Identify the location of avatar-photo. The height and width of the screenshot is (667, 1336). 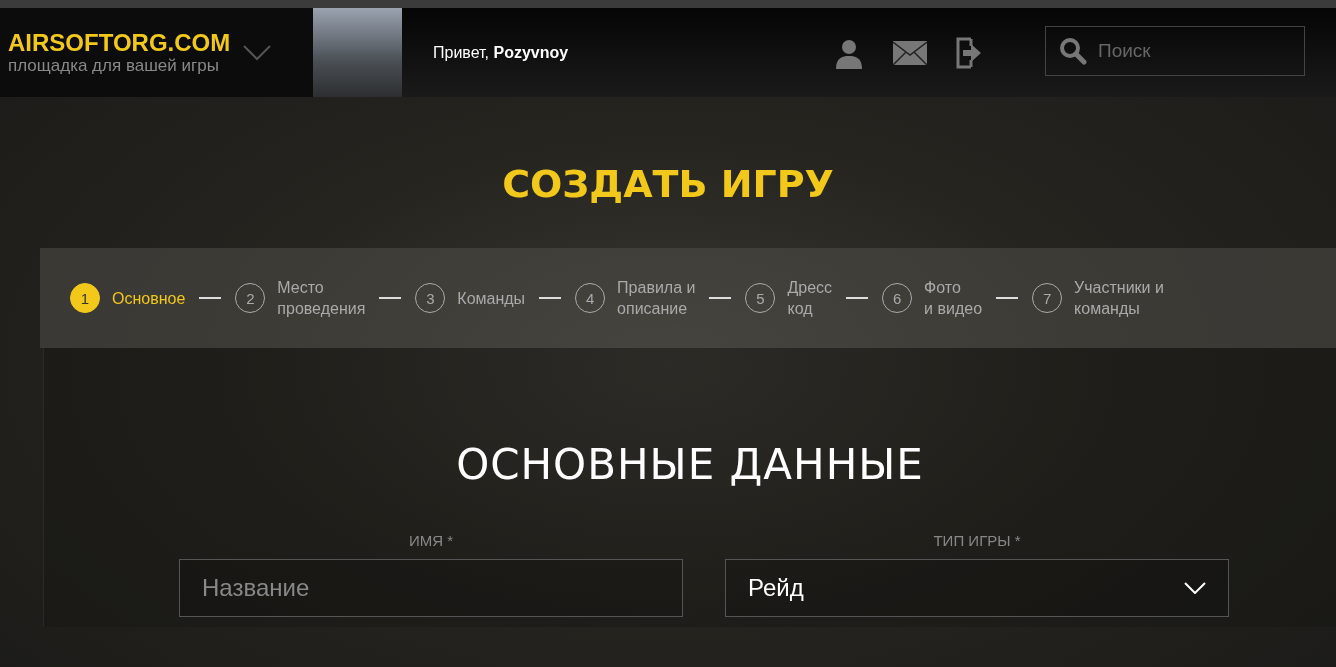
(357, 52).